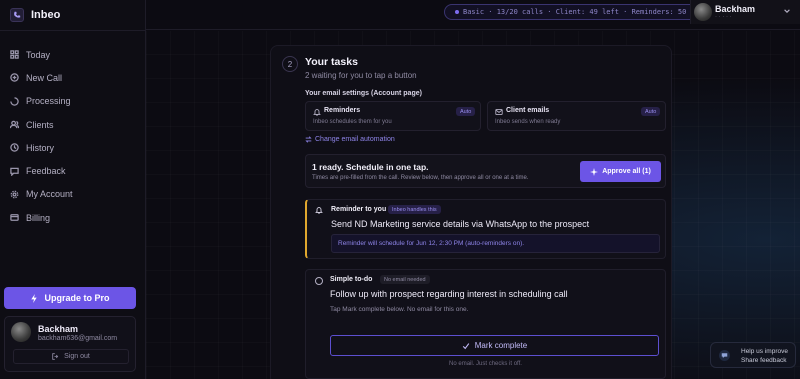 The height and width of the screenshot is (379, 800). Describe the element at coordinates (70, 344) in the screenshot. I see `user-card: Backham backham636@gmail.com Sign out` at that location.